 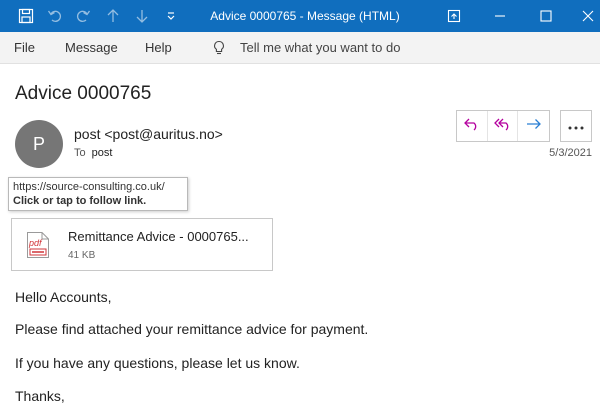 I want to click on arrow-up-icon, so click(x=113, y=16).